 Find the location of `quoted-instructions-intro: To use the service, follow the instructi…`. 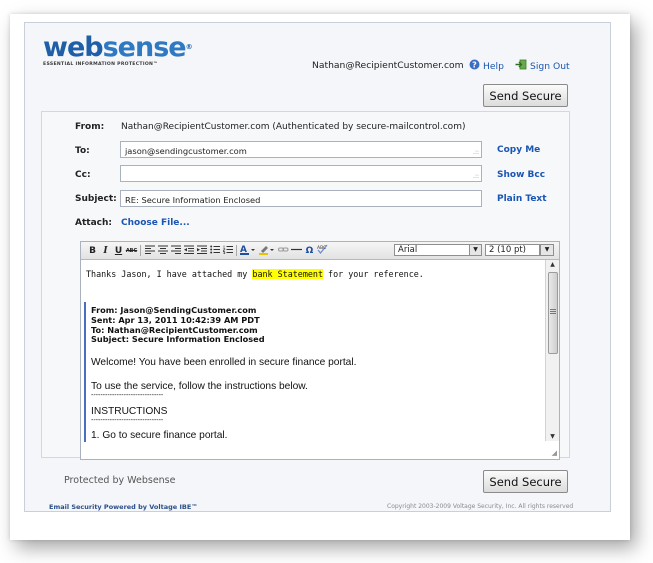

quoted-instructions-intro: To use the service, follow the instructi… is located at coordinates (199, 386).